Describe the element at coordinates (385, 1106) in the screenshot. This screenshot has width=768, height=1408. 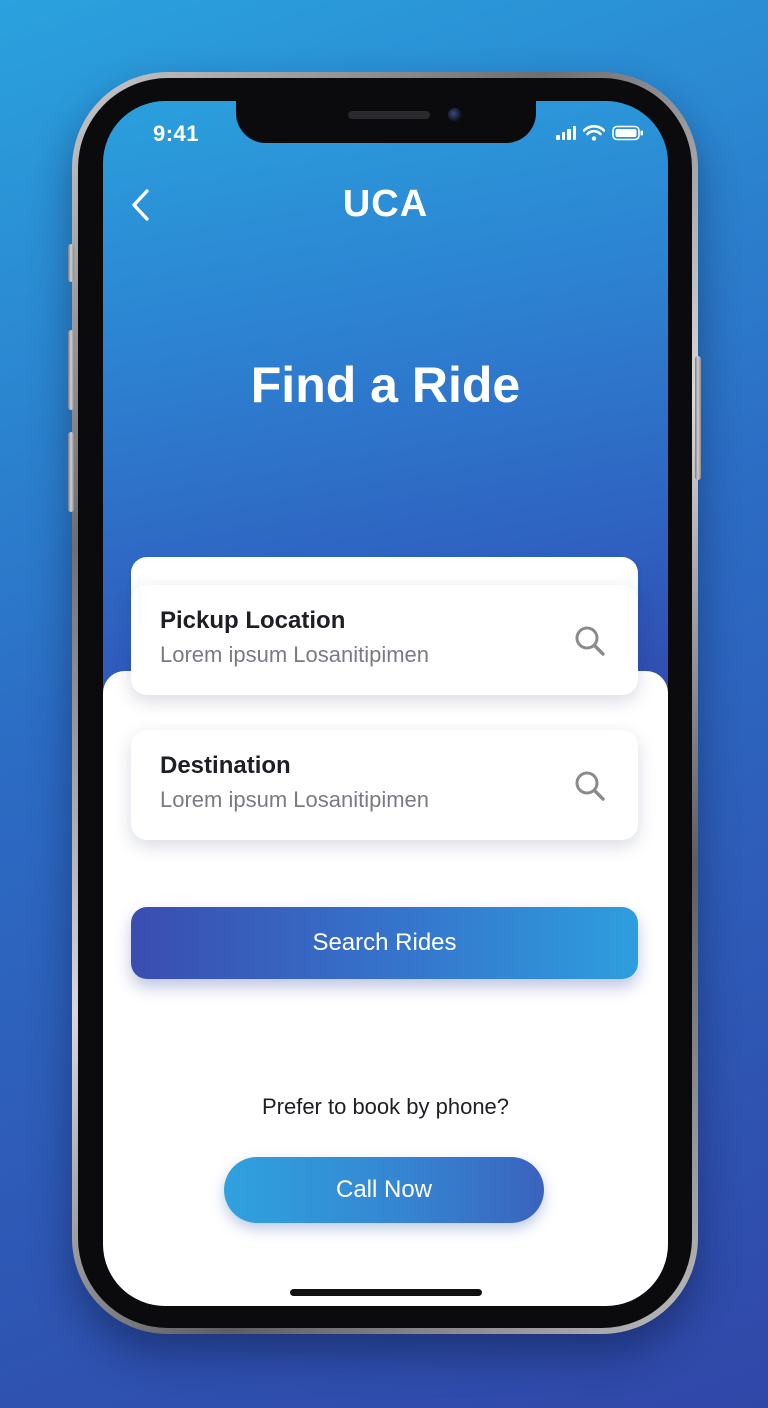
I see `phone-booking-prompt: Prefer to book by phone?` at that location.